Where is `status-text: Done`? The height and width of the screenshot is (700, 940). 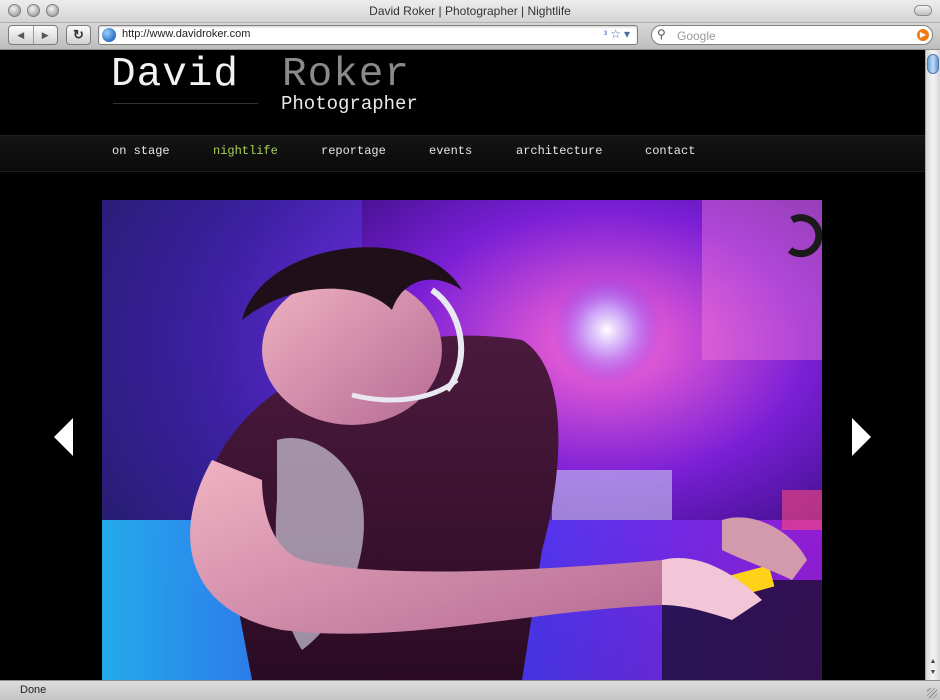 status-text: Done is located at coordinates (33, 690).